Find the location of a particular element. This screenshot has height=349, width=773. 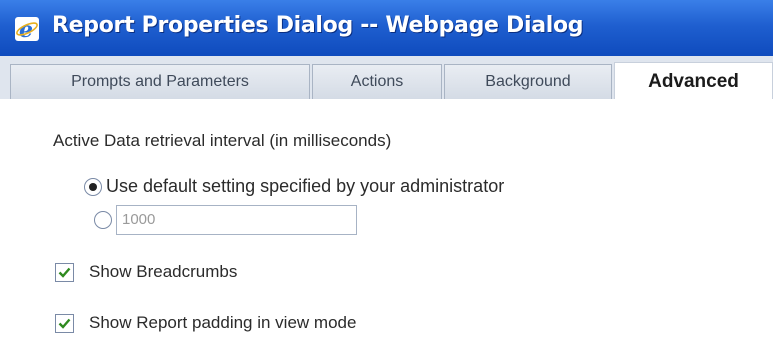

custom-interval-input: 1000 is located at coordinates (236, 220).